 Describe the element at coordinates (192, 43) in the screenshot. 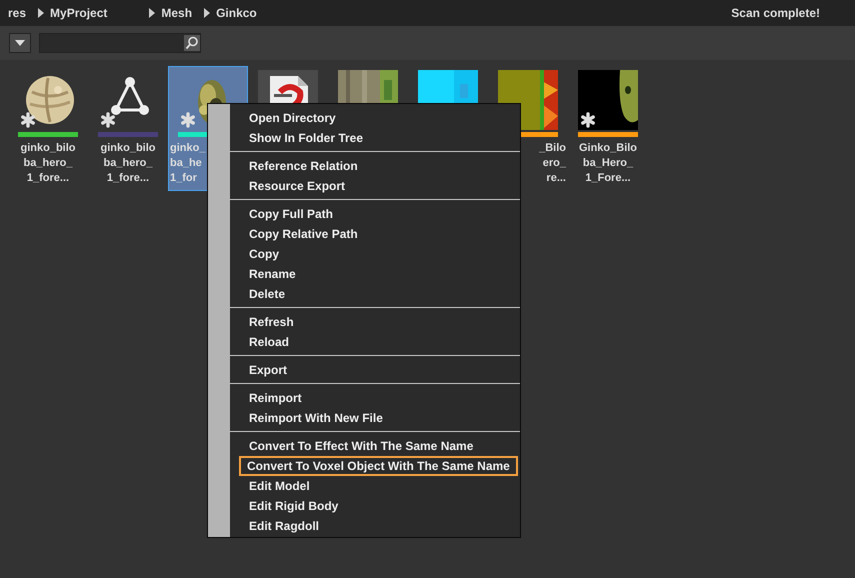

I see `search-icon` at that location.